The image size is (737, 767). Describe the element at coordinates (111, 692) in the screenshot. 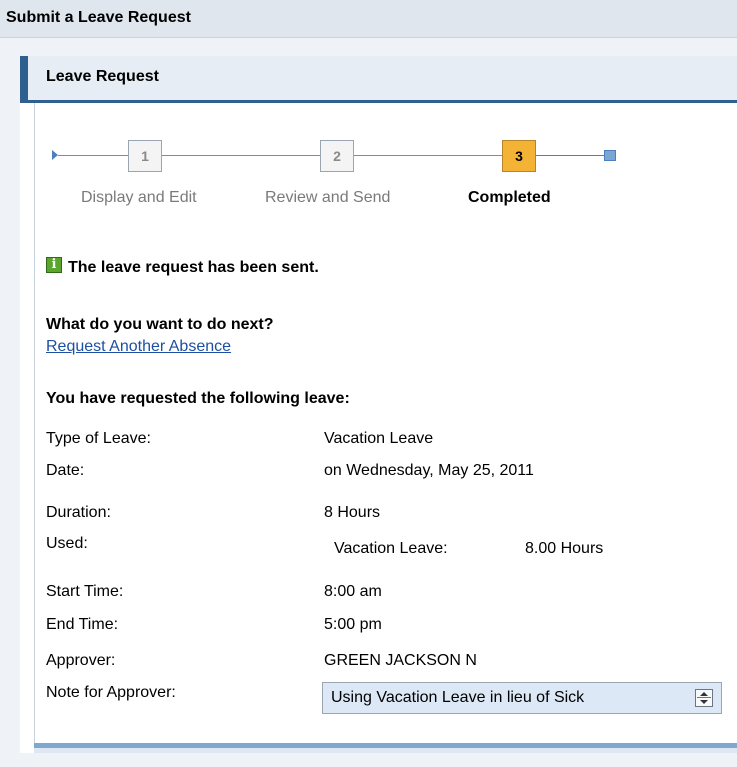

I see `note-for-approver-label: Note for Approver:` at that location.